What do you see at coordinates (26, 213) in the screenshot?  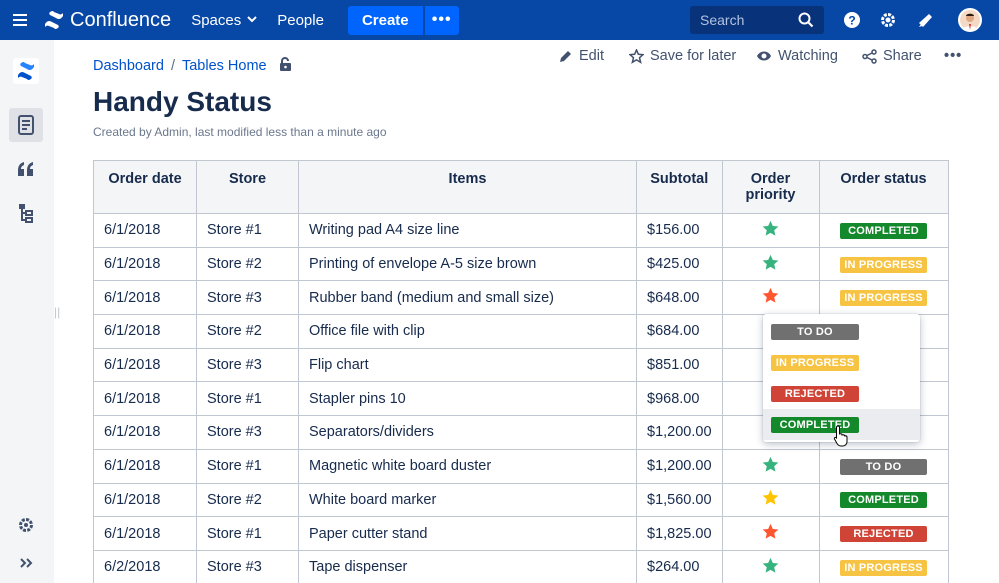 I see `page-tree-icon` at bounding box center [26, 213].